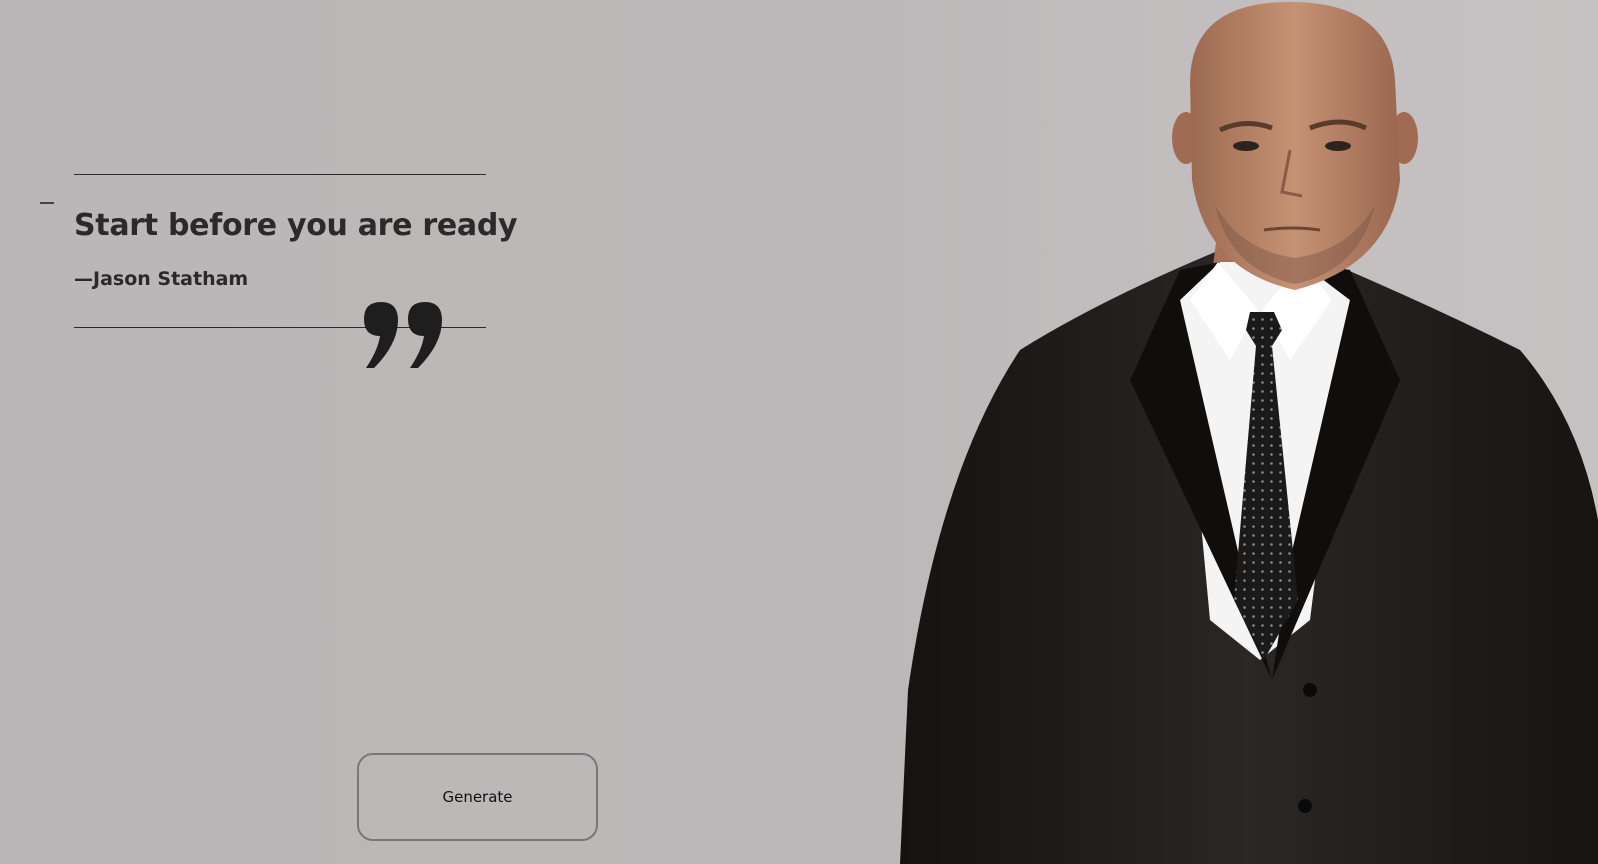 This screenshot has width=1598, height=864. What do you see at coordinates (161, 279) in the screenshot?
I see `quote-author: —Jason Statham` at bounding box center [161, 279].